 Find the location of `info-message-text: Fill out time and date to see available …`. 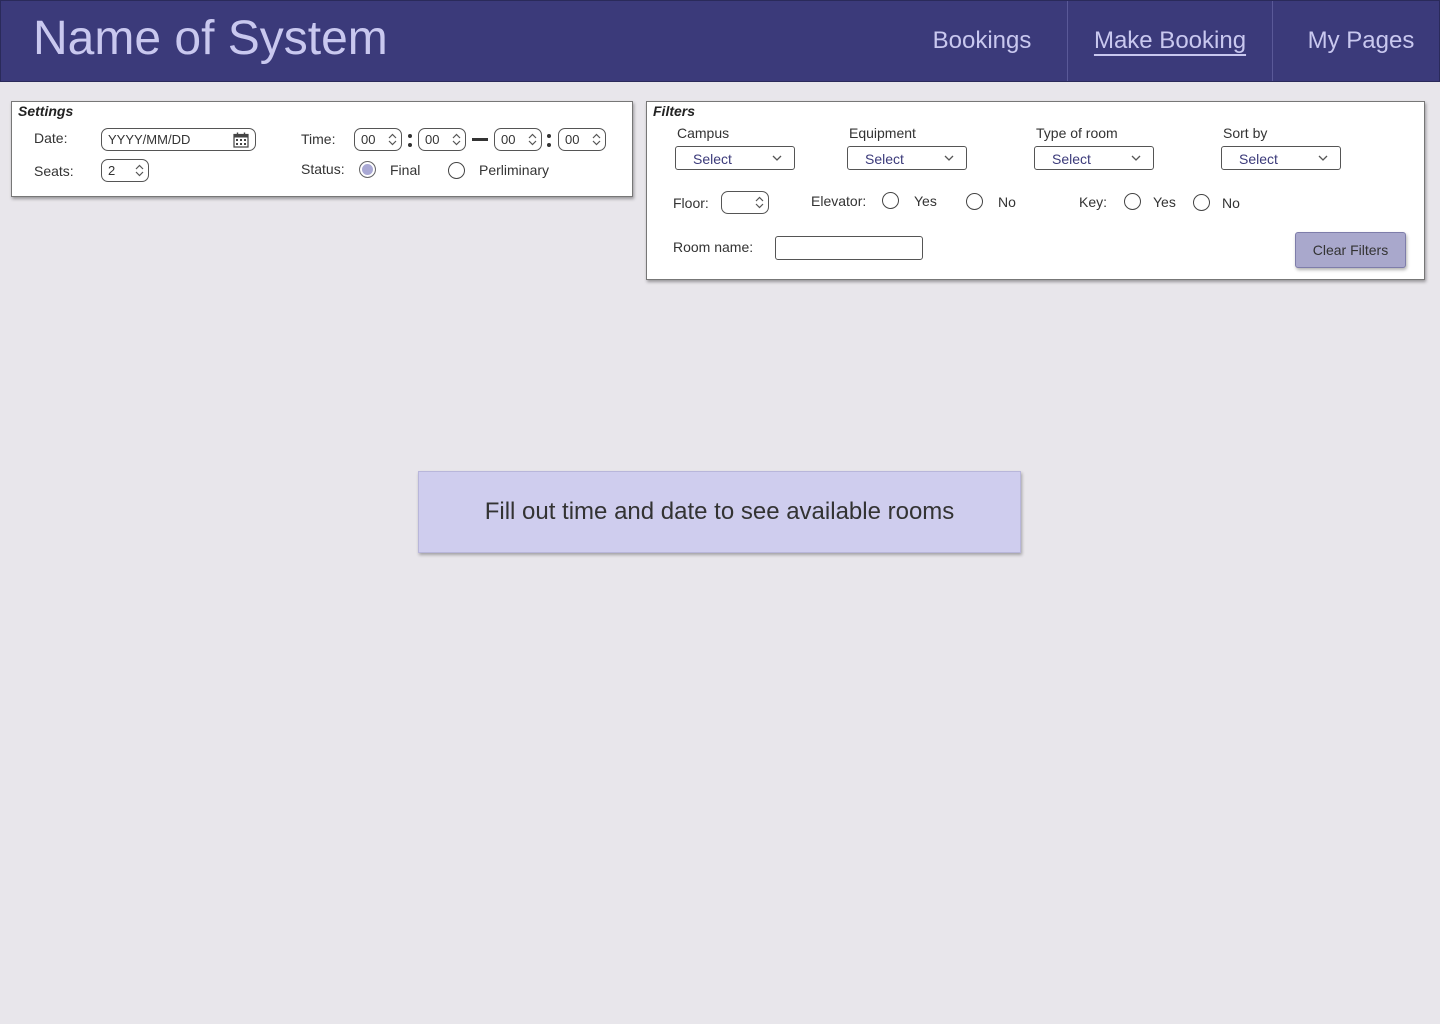

info-message-text: Fill out time and date to see available … is located at coordinates (719, 511).